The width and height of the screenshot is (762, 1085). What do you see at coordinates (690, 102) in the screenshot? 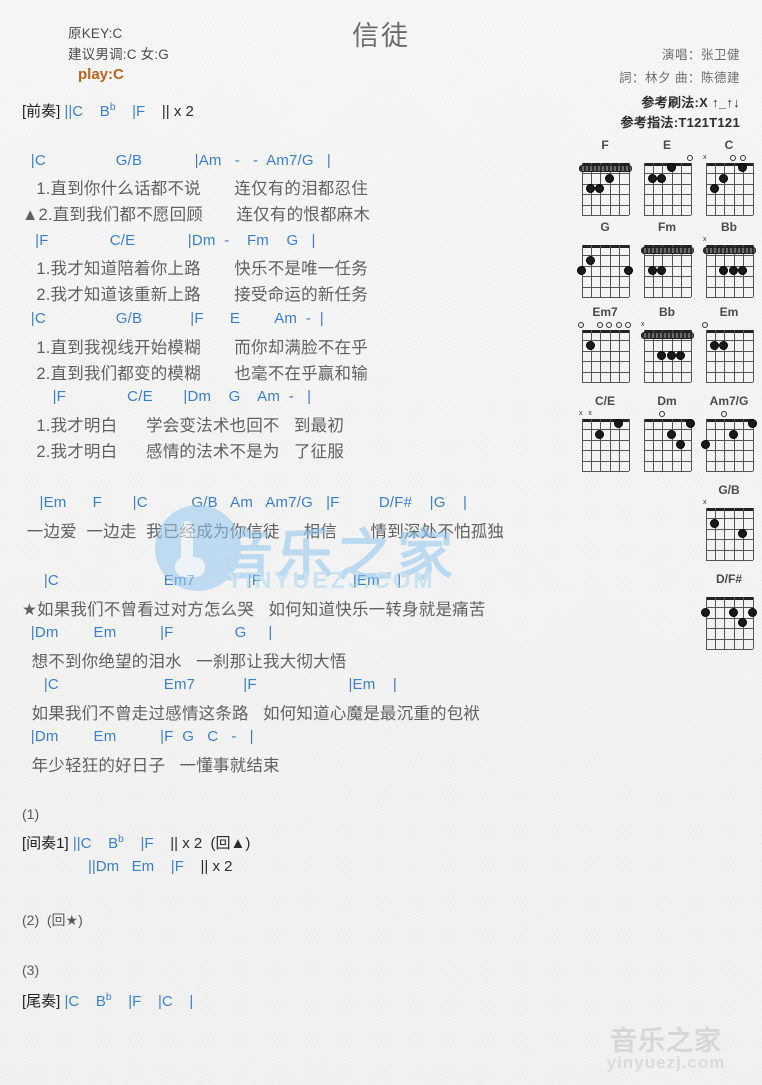
I see `strum-pattern-label: 参考刷法:X ↑_↑↓` at bounding box center [690, 102].